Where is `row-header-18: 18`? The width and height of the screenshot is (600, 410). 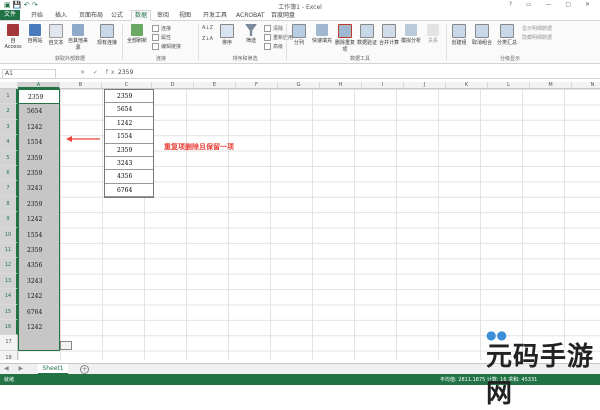
row-header-18: 18 is located at coordinates (9, 355).